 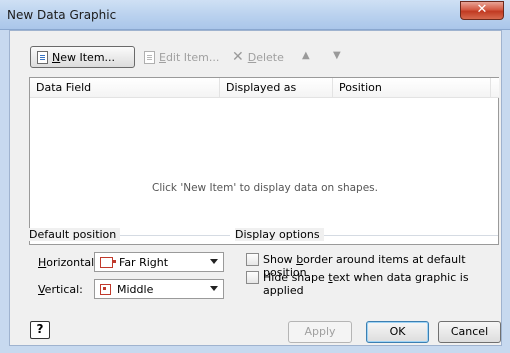 What do you see at coordinates (4, 191) in the screenshot?
I see `window-frame-left` at bounding box center [4, 191].